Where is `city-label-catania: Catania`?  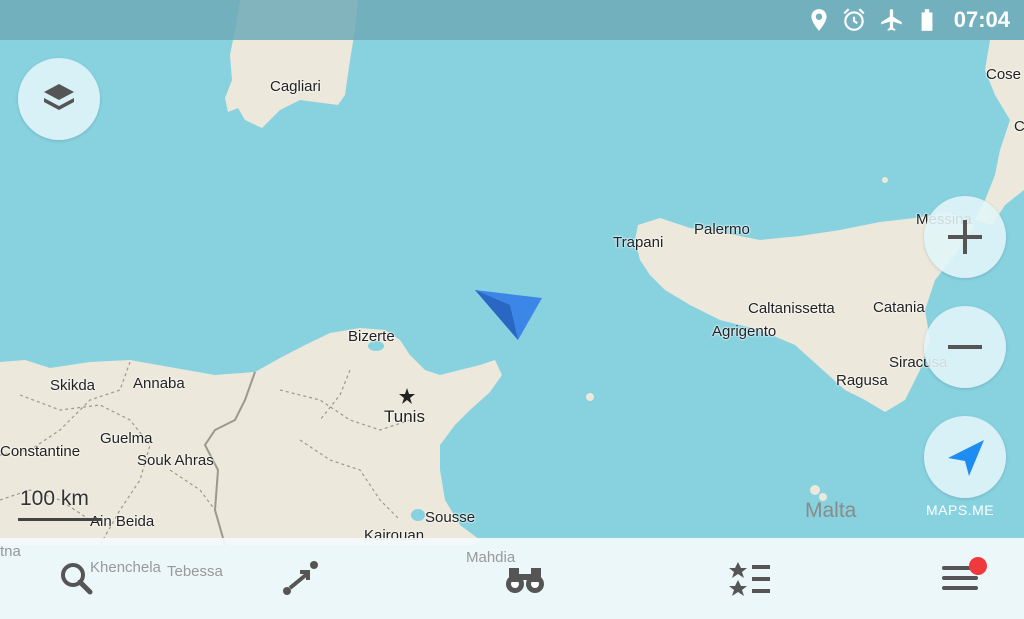 city-label-catania: Catania is located at coordinates (899, 307).